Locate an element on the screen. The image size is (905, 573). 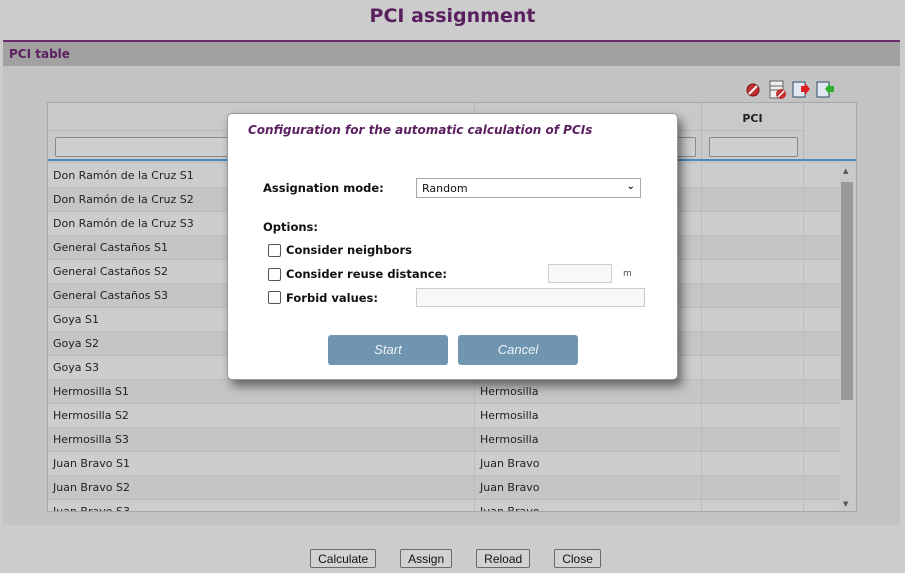
table-row: Juan Bravo S3 Juan Bravo is located at coordinates (444, 505).